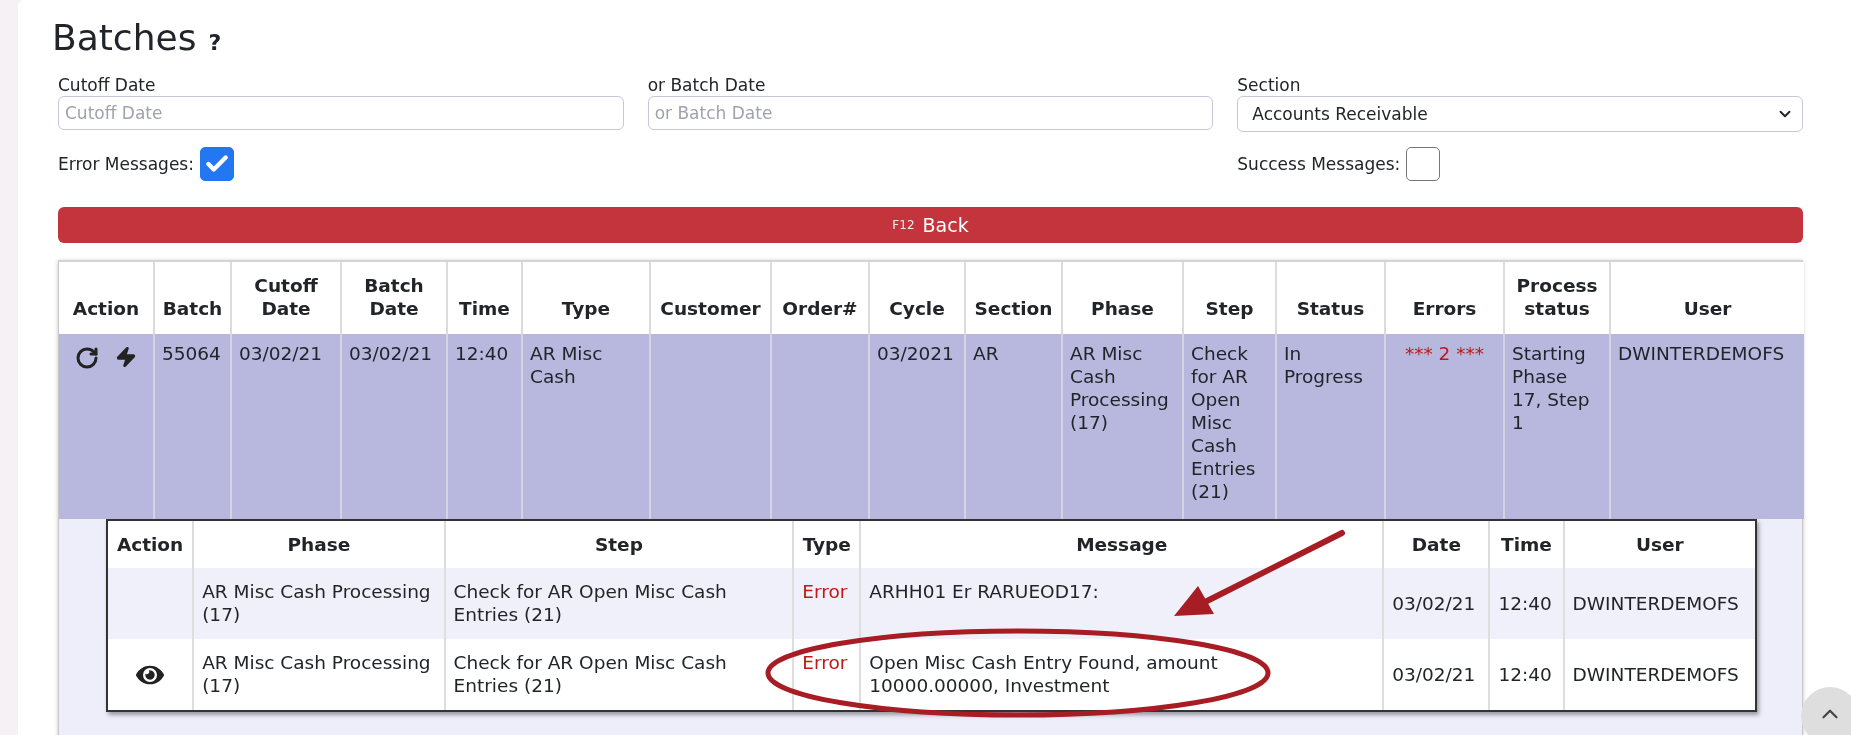 Image resolution: width=1851 pixels, height=735 pixels. Describe the element at coordinates (917, 298) in the screenshot. I see `column-header: Cycle` at that location.